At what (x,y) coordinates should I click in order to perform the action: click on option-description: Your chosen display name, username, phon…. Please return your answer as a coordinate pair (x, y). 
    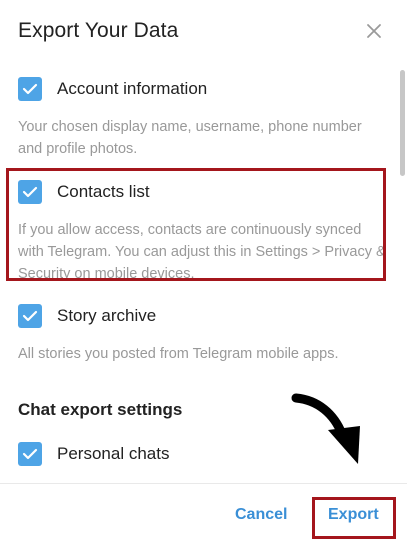
    Looking at the image, I should click on (190, 138).